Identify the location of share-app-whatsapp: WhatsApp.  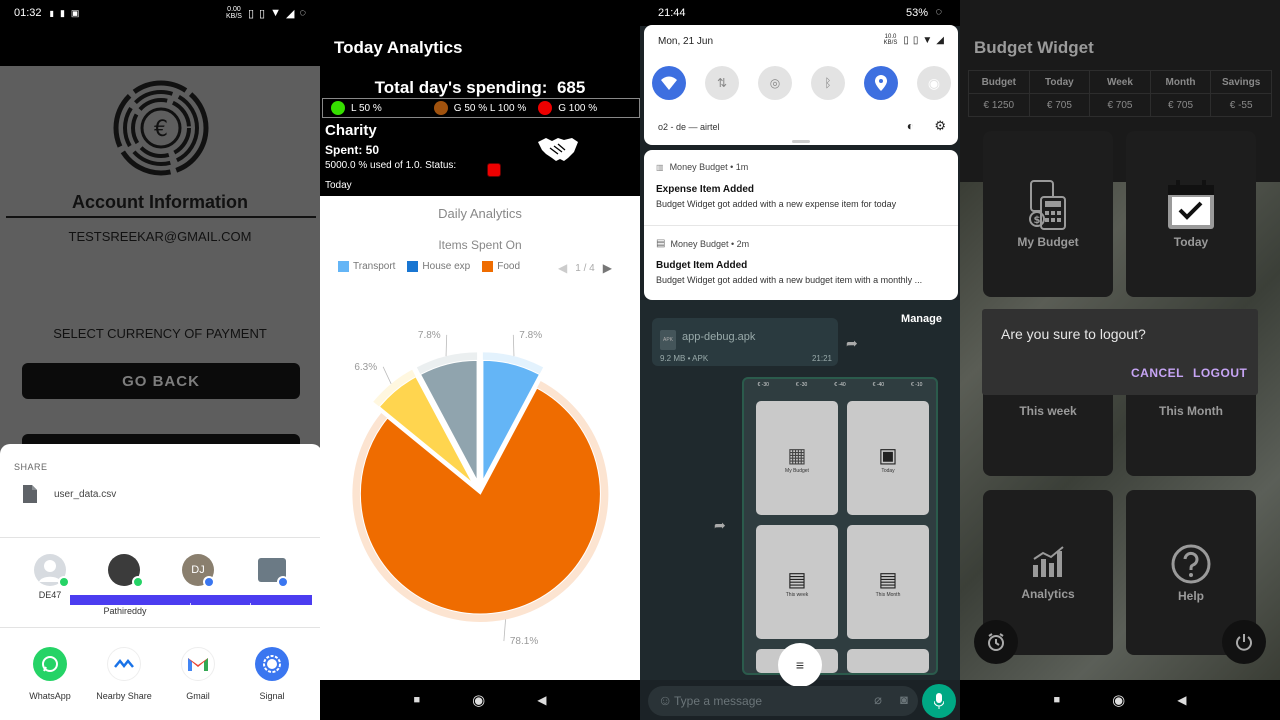
(50, 674).